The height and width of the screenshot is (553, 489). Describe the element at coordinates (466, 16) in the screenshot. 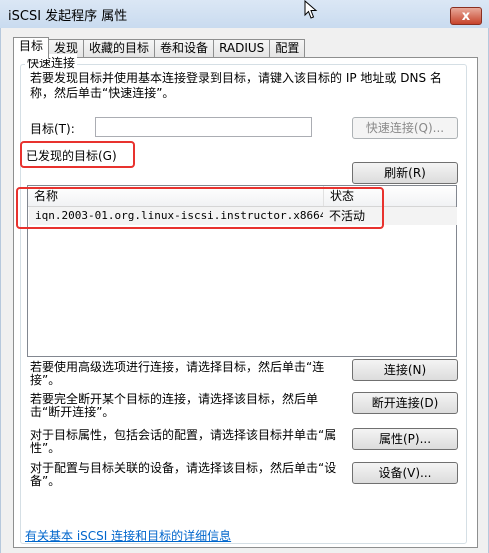

I see `close-button: x` at that location.